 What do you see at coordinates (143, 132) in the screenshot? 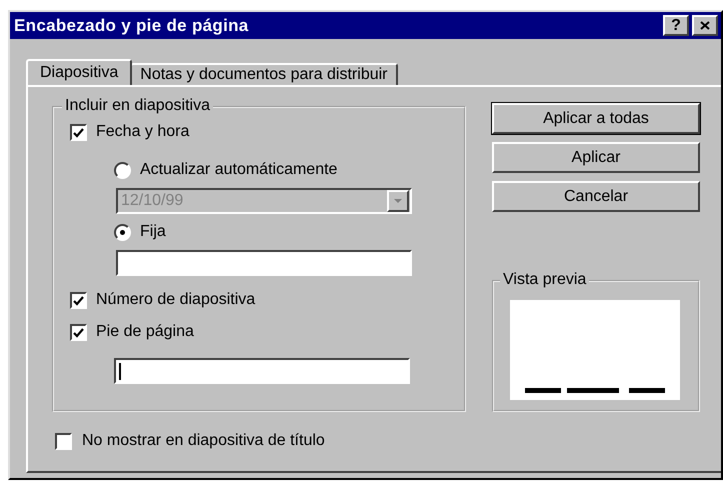
I see `checkbox-label: Fecha y hora` at bounding box center [143, 132].